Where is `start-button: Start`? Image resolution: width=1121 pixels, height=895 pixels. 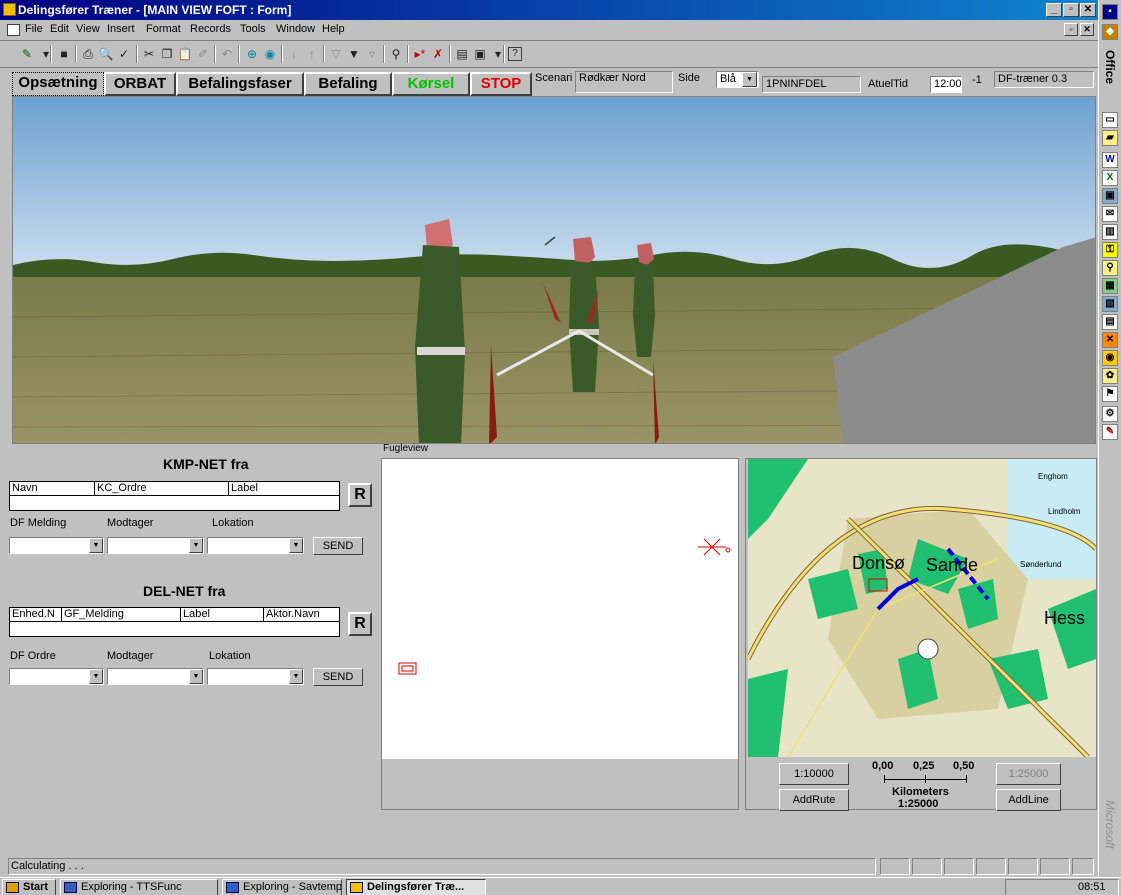
start-button: Start is located at coordinates (29, 887).